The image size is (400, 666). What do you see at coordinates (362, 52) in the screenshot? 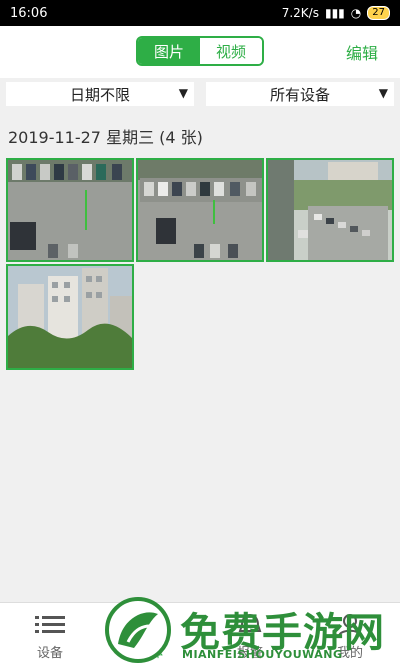
I see `edit-button: 编辑` at bounding box center [362, 52].